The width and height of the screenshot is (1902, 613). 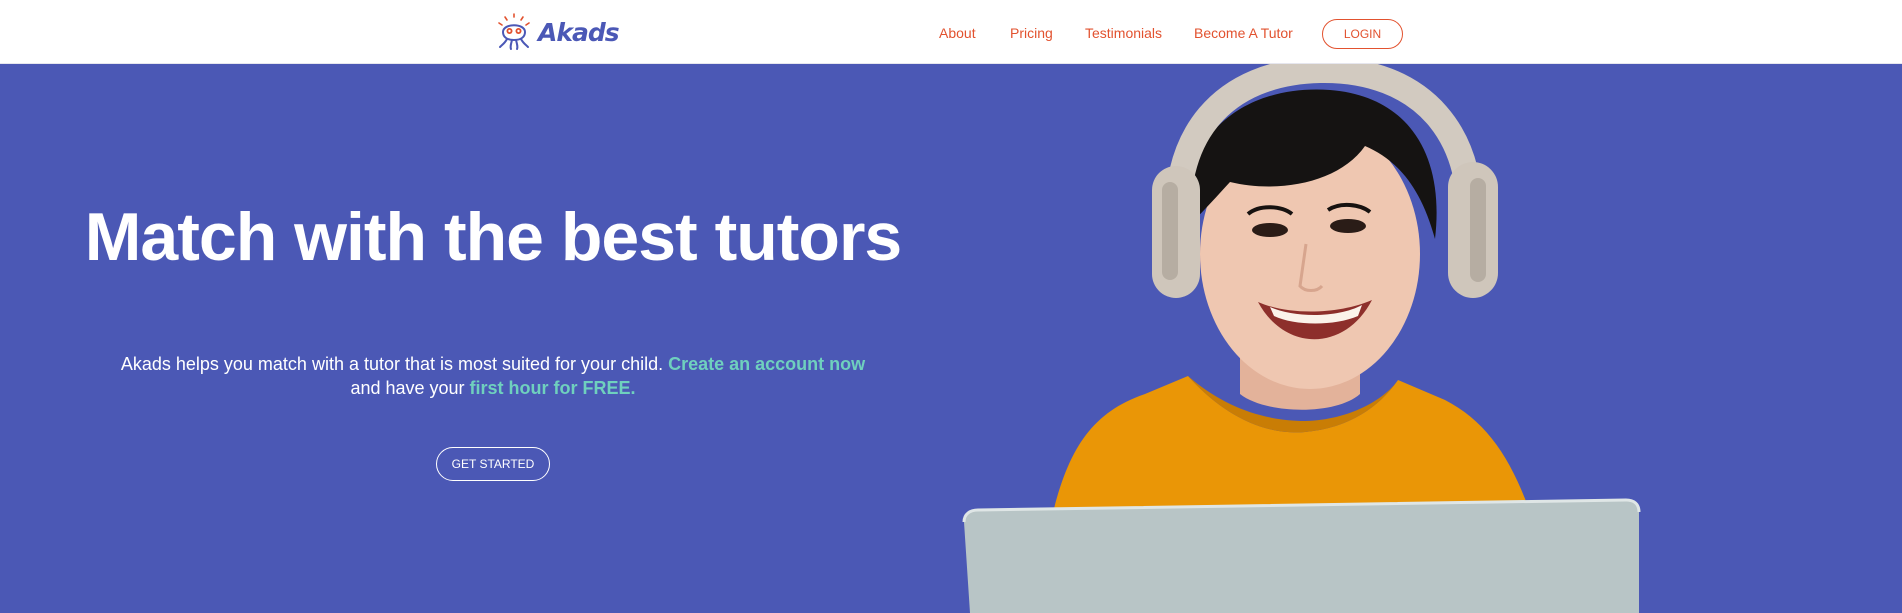 What do you see at coordinates (1123, 33) in the screenshot?
I see `nav-link-testimonials: Testimonials` at bounding box center [1123, 33].